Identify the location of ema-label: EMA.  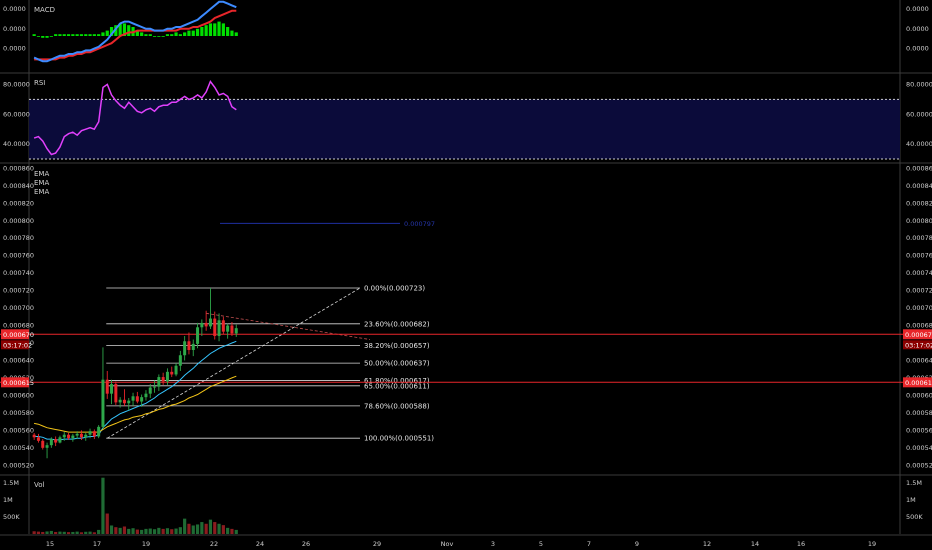
(41, 183).